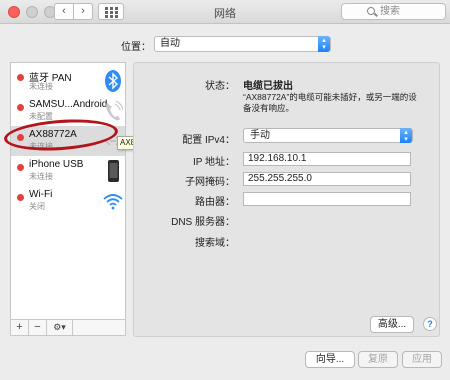 The height and width of the screenshot is (380, 450). Describe the element at coordinates (371, 11) in the screenshot. I see `search-icon` at that location.